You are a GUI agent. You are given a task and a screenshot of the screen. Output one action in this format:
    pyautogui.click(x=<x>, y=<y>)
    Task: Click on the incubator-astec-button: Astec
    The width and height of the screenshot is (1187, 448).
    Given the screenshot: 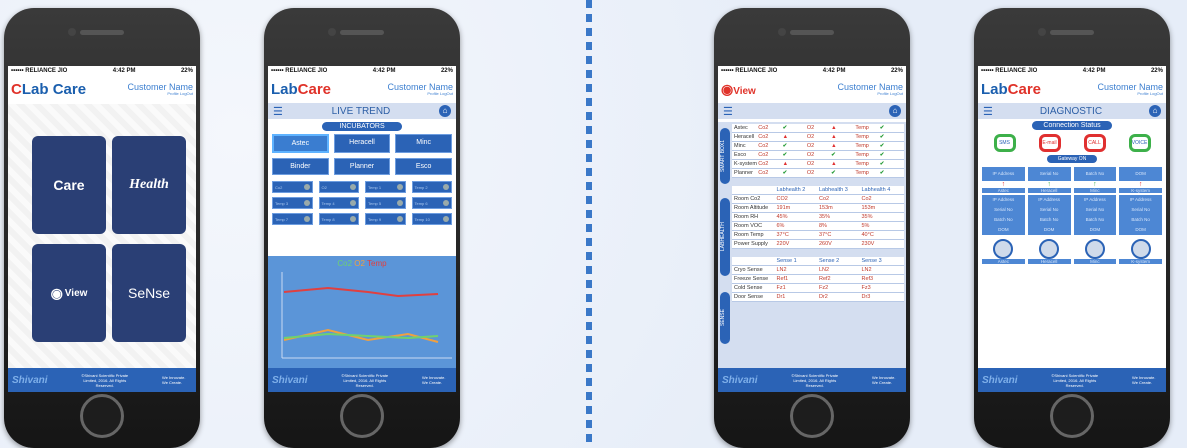 What is the action you would take?
    pyautogui.click(x=300, y=143)
    